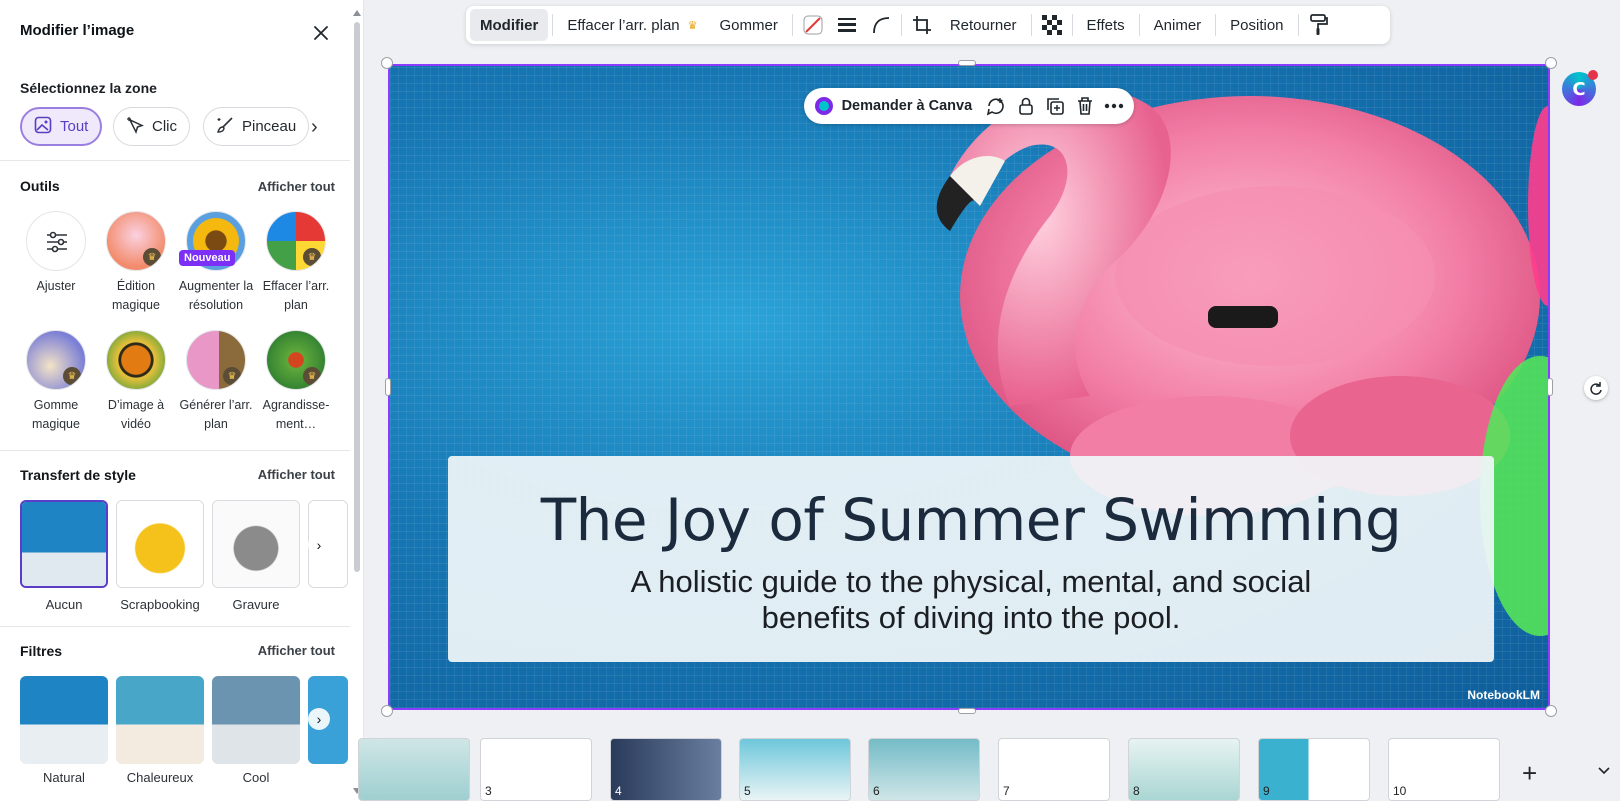  Describe the element at coordinates (296, 474) in the screenshot. I see `style-see-all-link: Afficher tout` at that location.